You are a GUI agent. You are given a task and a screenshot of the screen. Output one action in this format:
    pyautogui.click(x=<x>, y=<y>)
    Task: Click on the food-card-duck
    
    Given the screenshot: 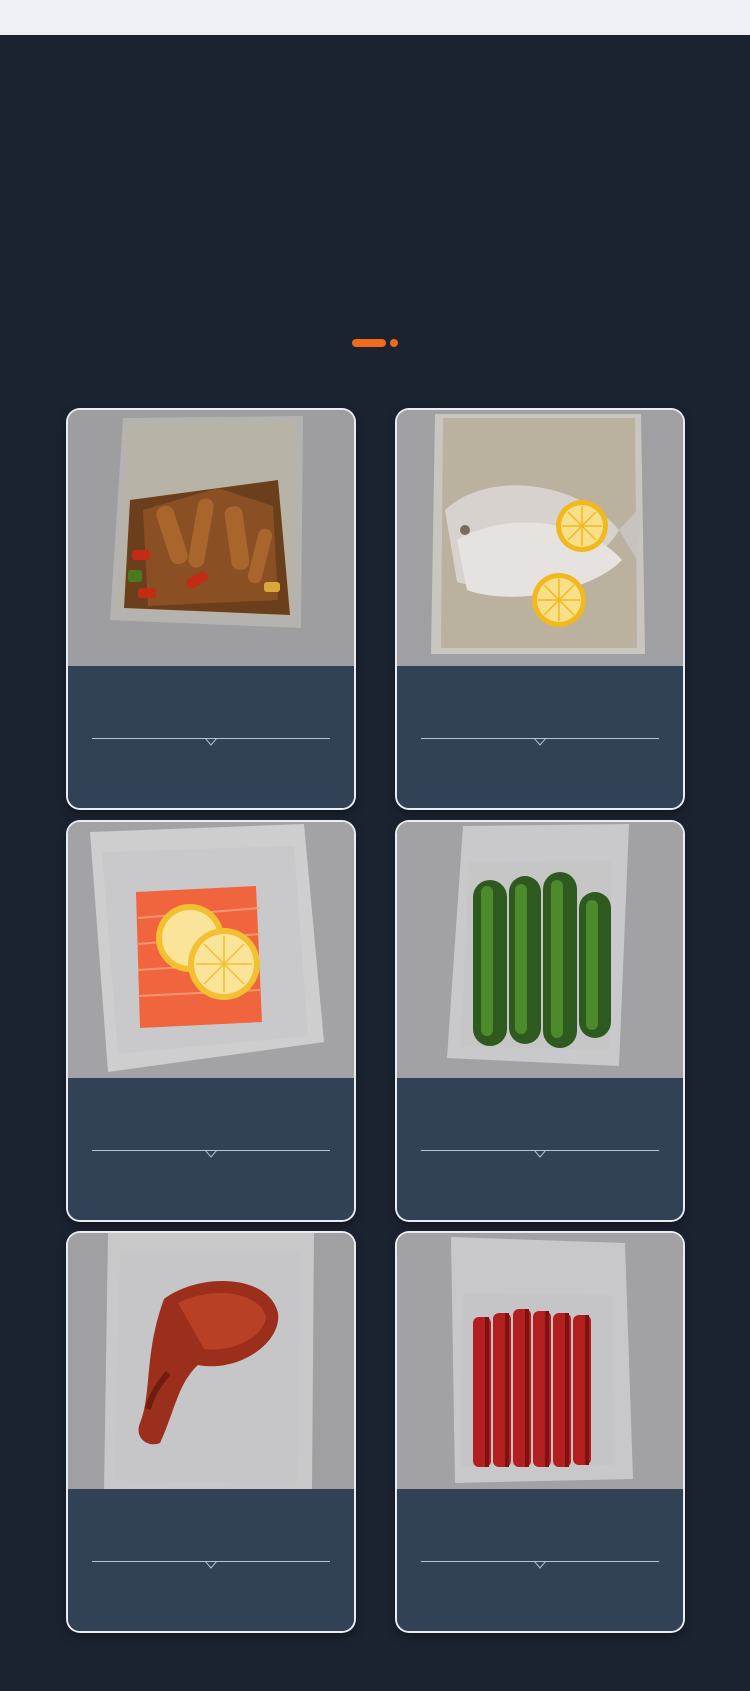 What is the action you would take?
    pyautogui.click(x=211, y=1432)
    